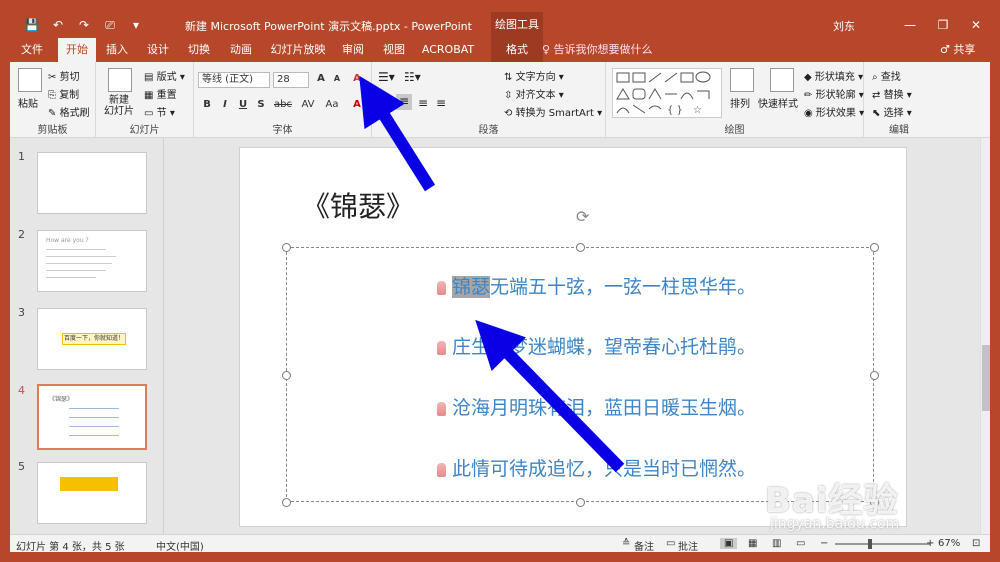 The image size is (1000, 562). Describe the element at coordinates (534, 75) in the screenshot. I see `text-direction-button: ⇅ 文字方向 ▾` at that location.